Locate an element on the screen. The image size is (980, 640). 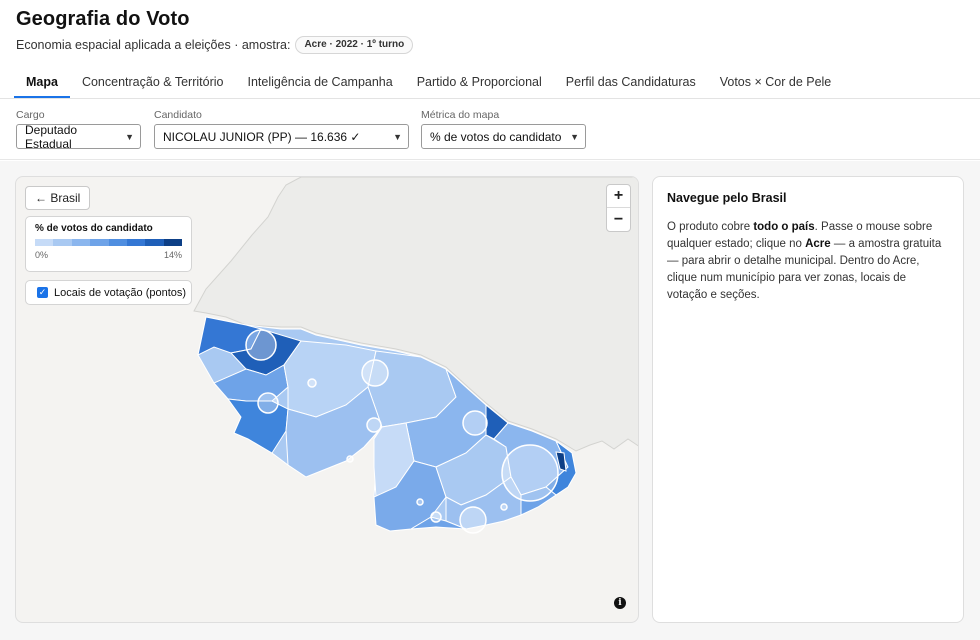
cargo-select: Deputado Estadual ▼ is located at coordinates (78, 136).